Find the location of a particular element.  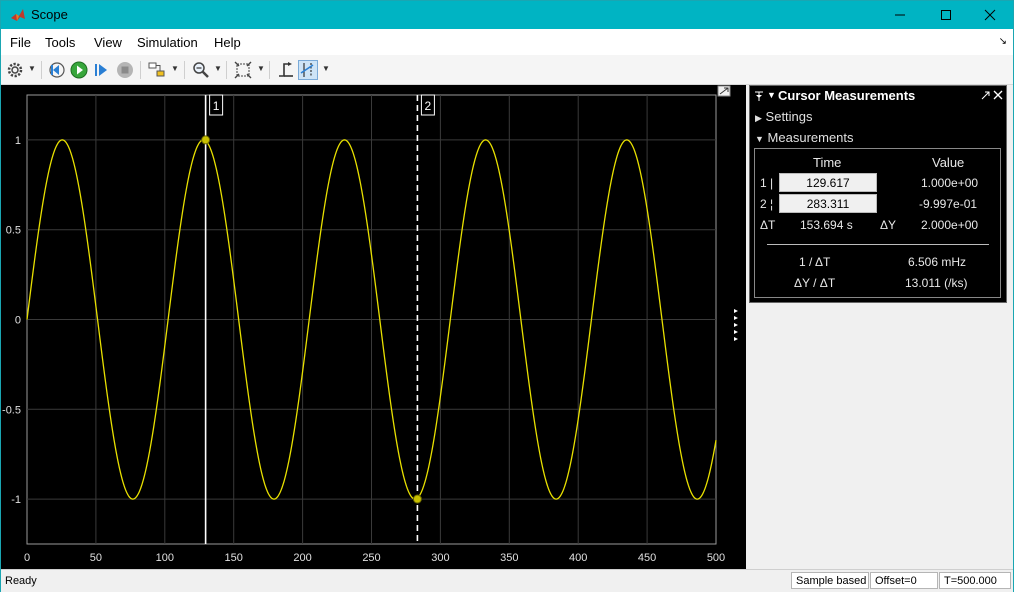

configuration-button is located at coordinates (15, 70).